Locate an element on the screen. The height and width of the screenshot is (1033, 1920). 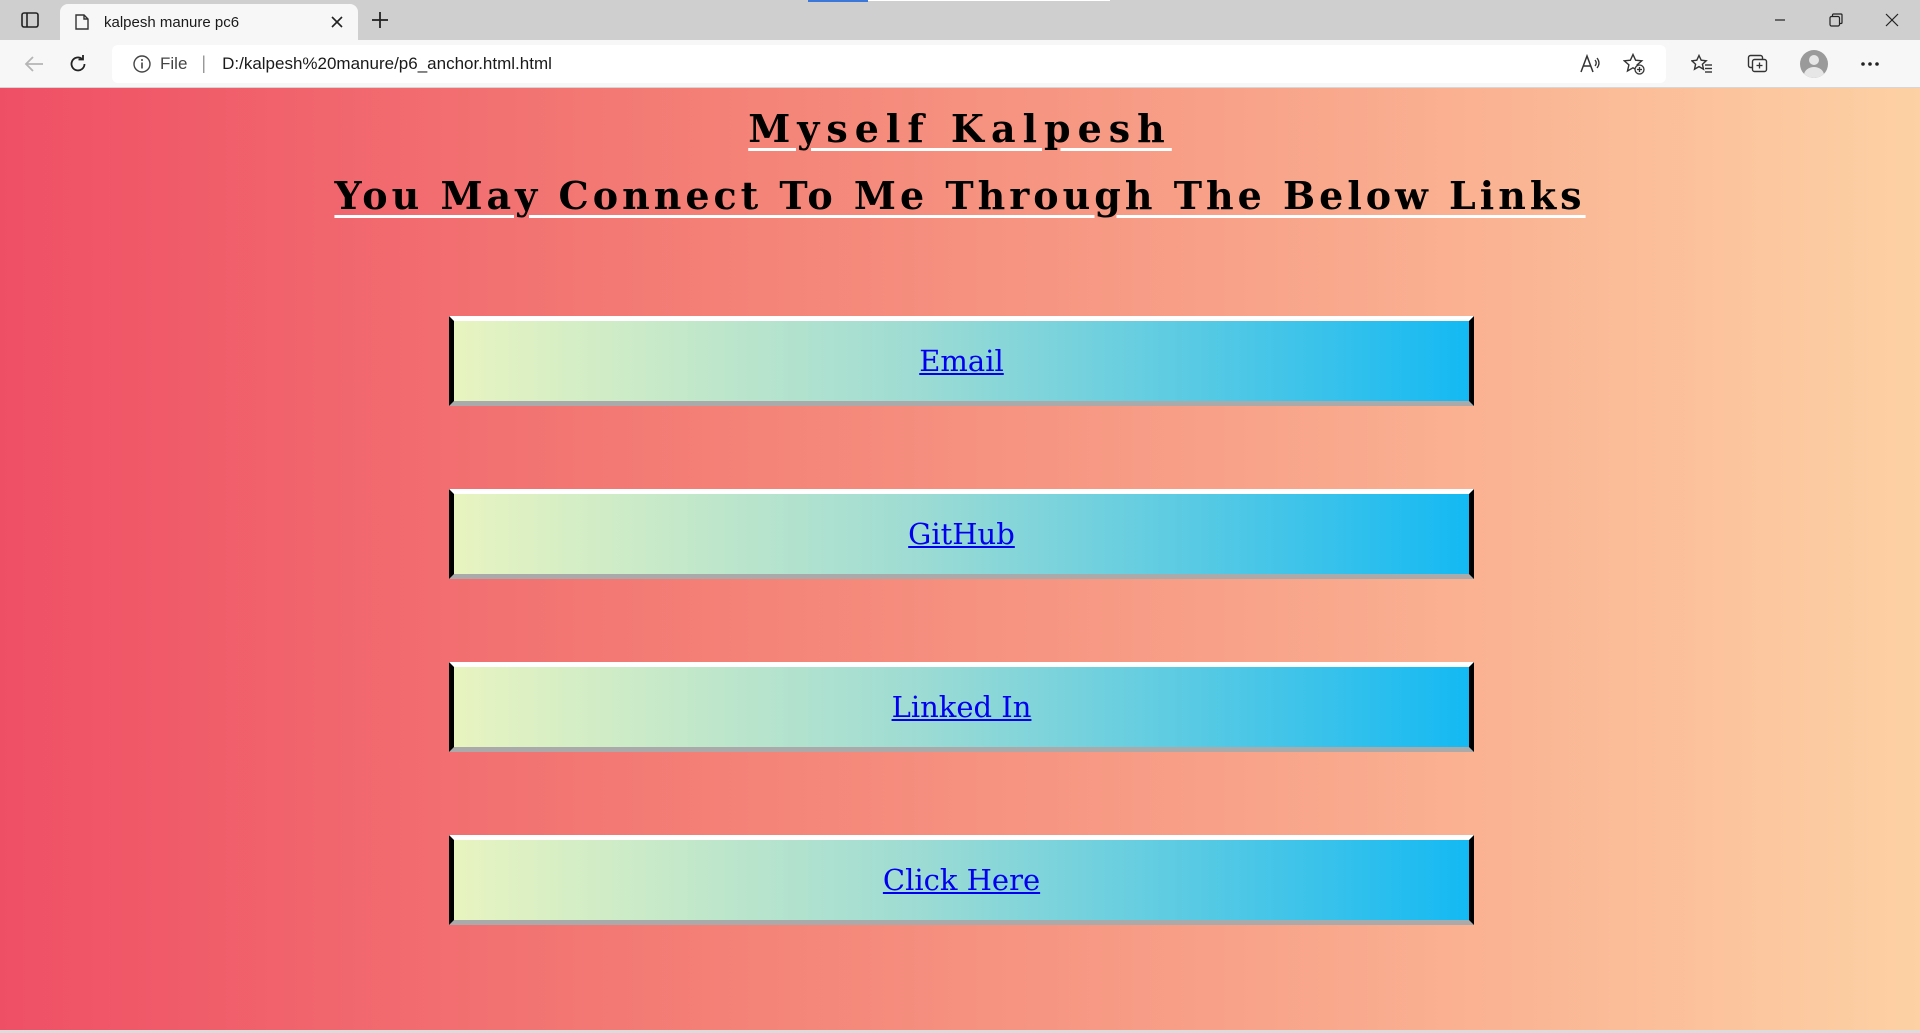
info-icon is located at coordinates (142, 64).